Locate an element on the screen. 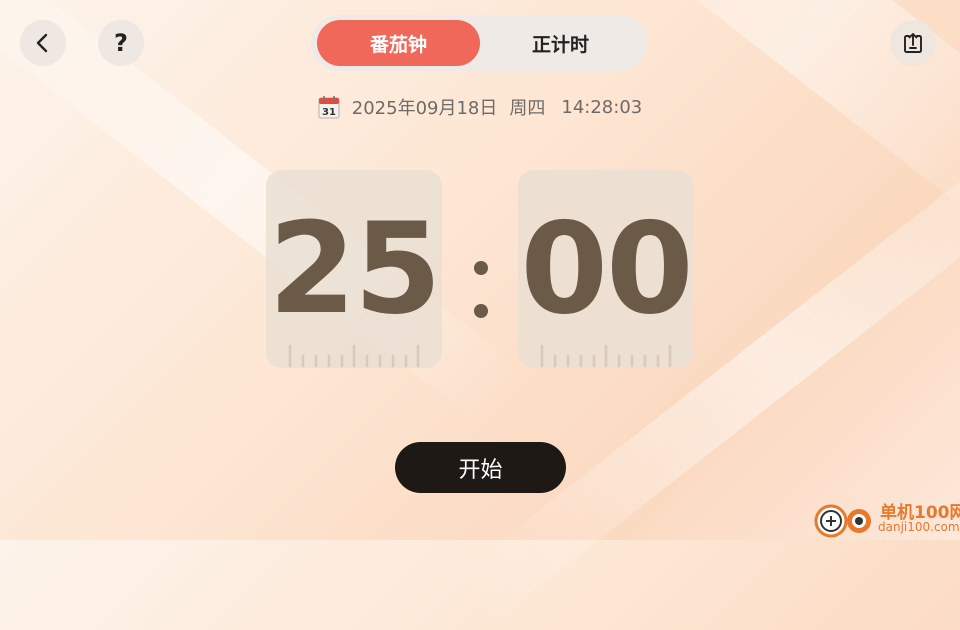 Image resolution: width=960 pixels, height=630 pixels. watermark-url: danji100.com is located at coordinates (919, 527).